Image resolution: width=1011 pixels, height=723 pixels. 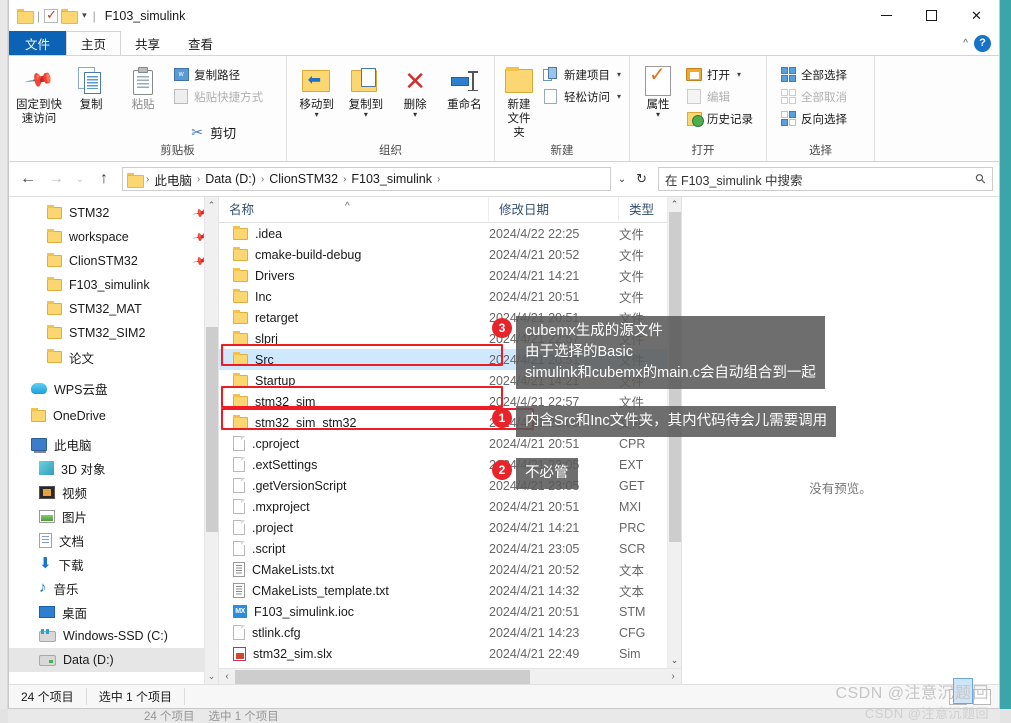 I want to click on sidebar-item-documents: 文档, so click(x=113, y=540).